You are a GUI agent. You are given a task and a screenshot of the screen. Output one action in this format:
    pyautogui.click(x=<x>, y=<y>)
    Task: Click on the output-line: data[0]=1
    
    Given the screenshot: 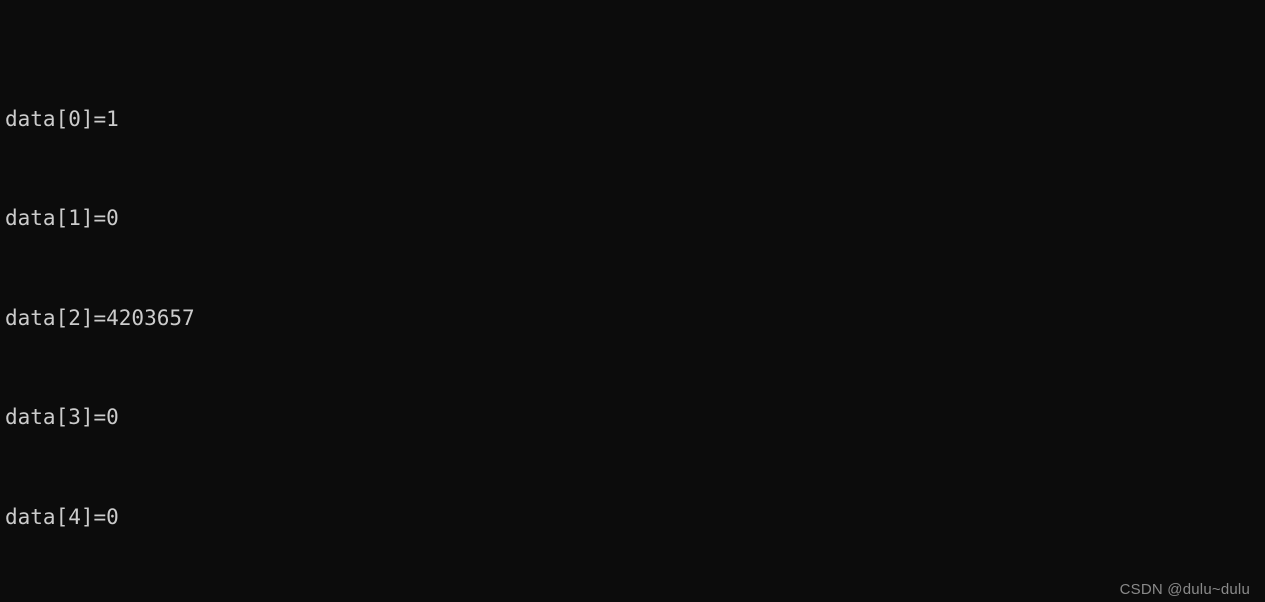 What is the action you would take?
    pyautogui.click(x=62, y=118)
    